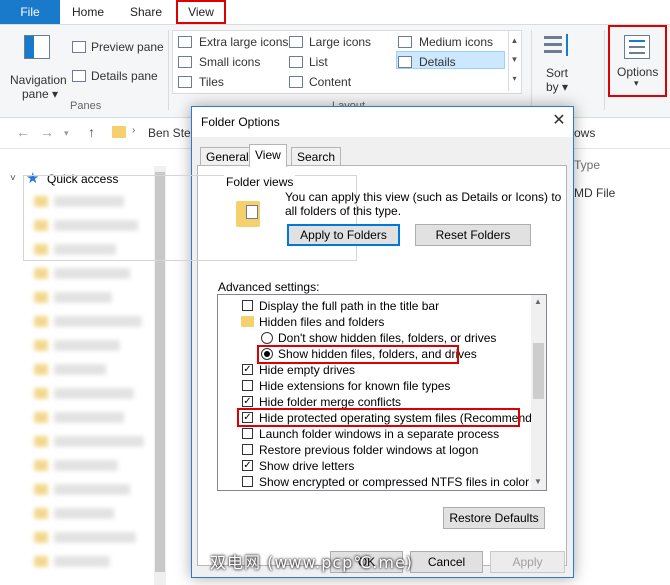 This screenshot has height=585, width=670. Describe the element at coordinates (355, 386) in the screenshot. I see `setting-label: Hide extensions for known file types` at that location.